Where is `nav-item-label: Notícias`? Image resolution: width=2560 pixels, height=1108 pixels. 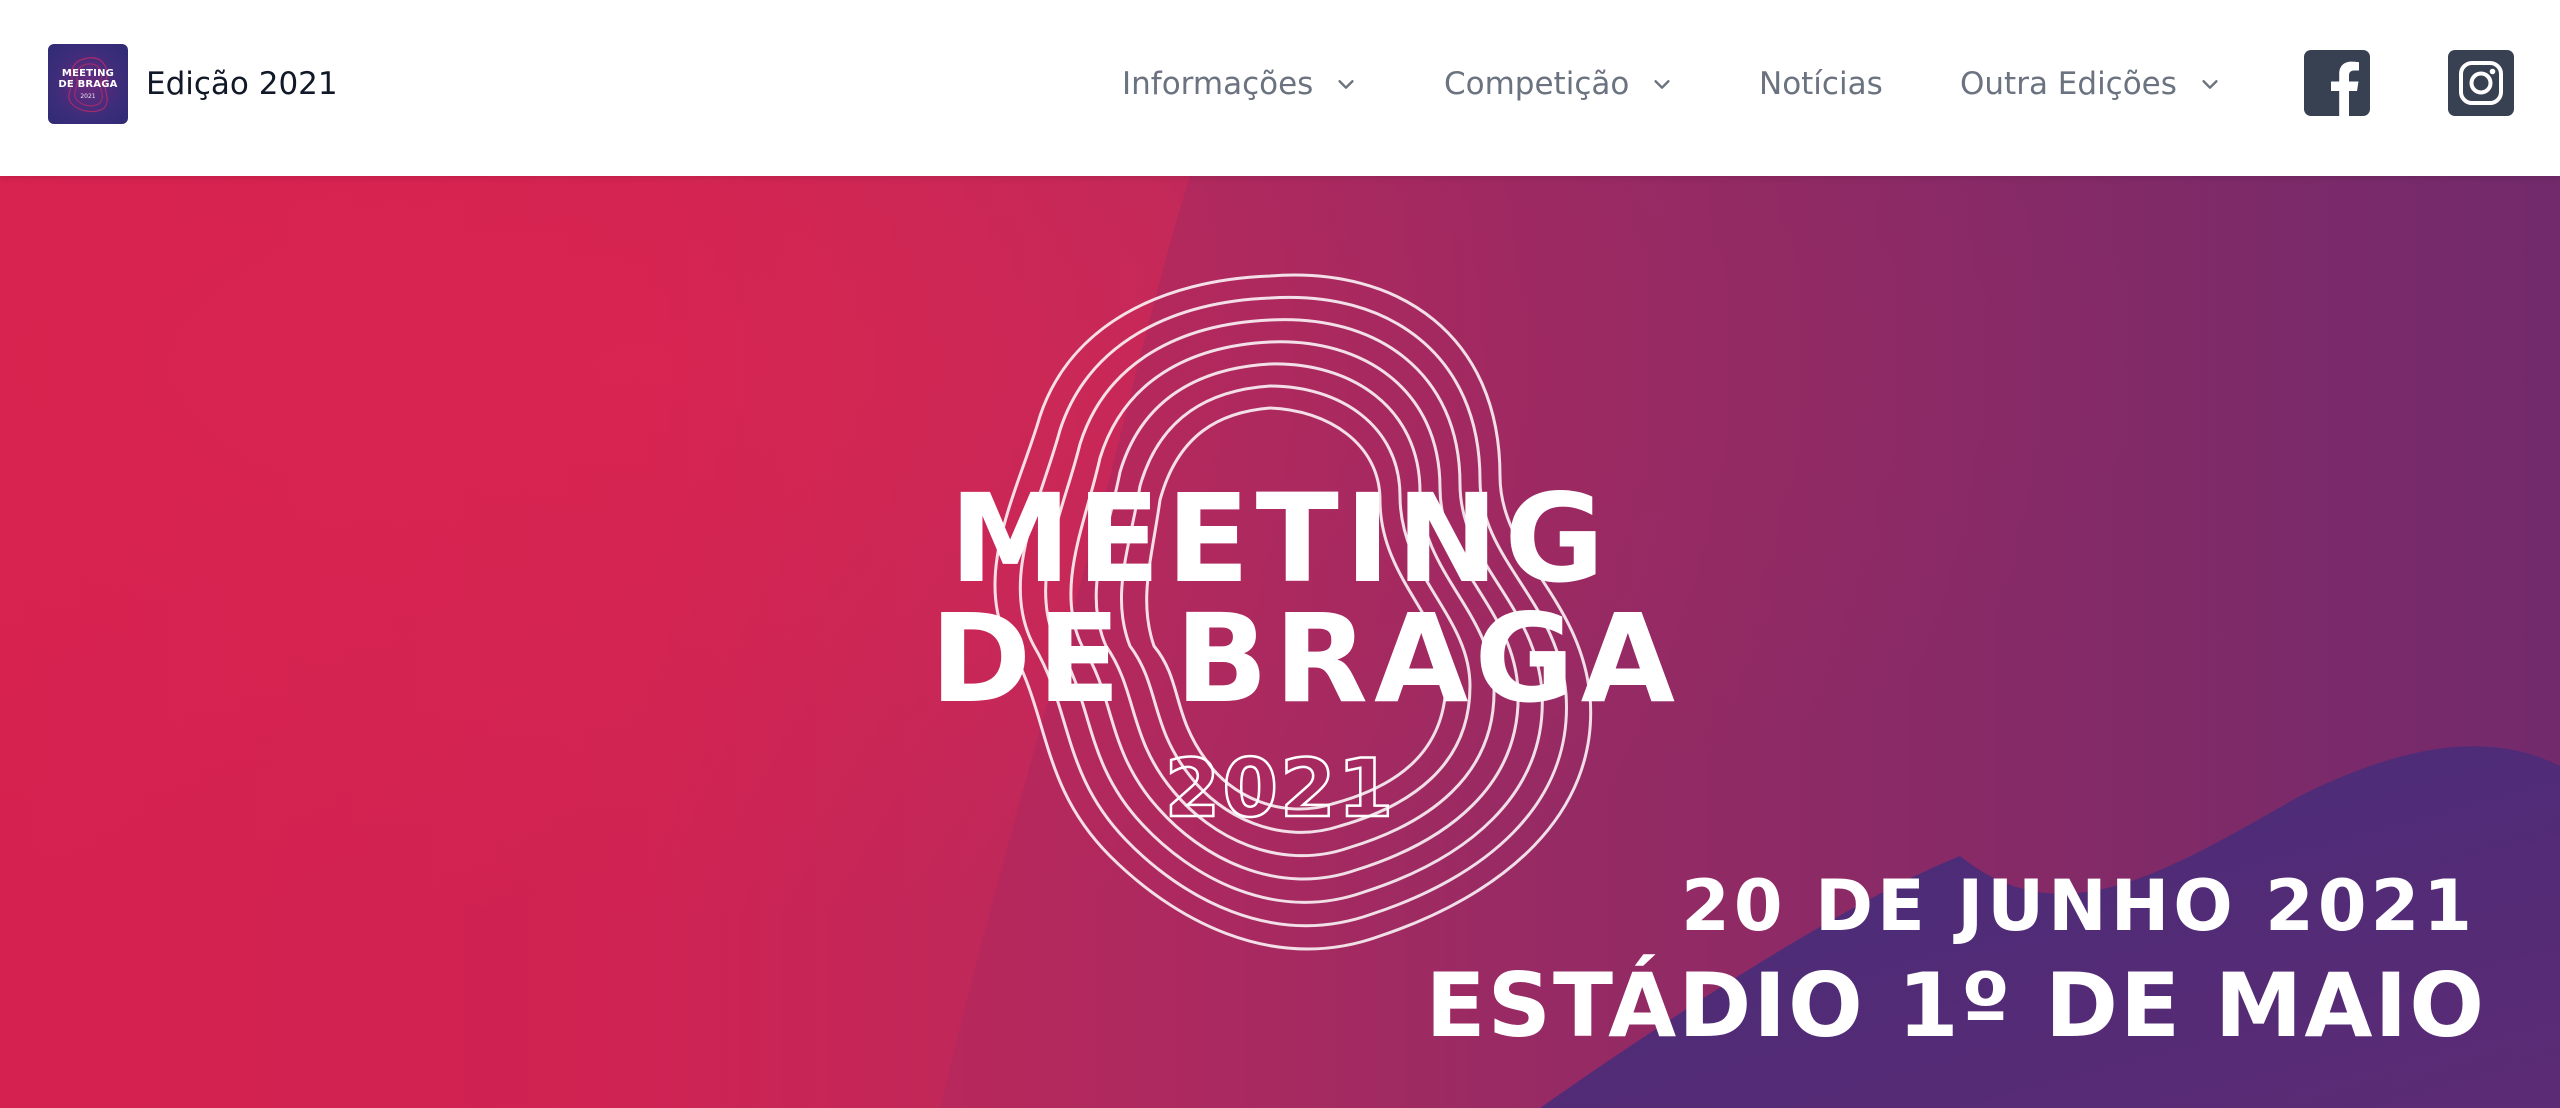
nav-item-label: Notícias is located at coordinates (1821, 84).